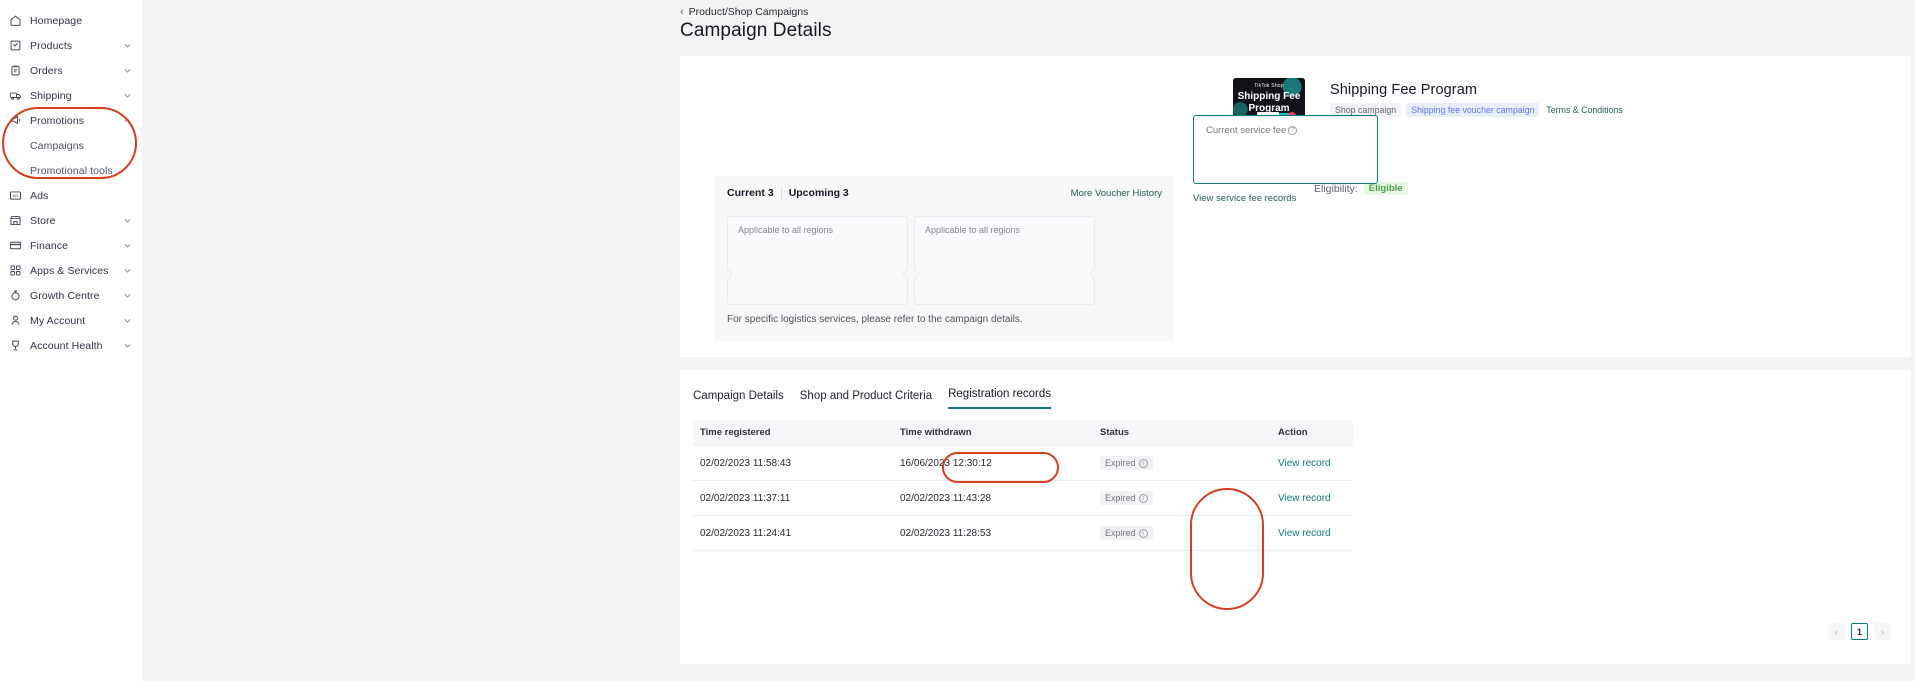 The height and width of the screenshot is (681, 1915). Describe the element at coordinates (738, 399) in the screenshot. I see `tab-campaign-details: Campaign Details` at that location.